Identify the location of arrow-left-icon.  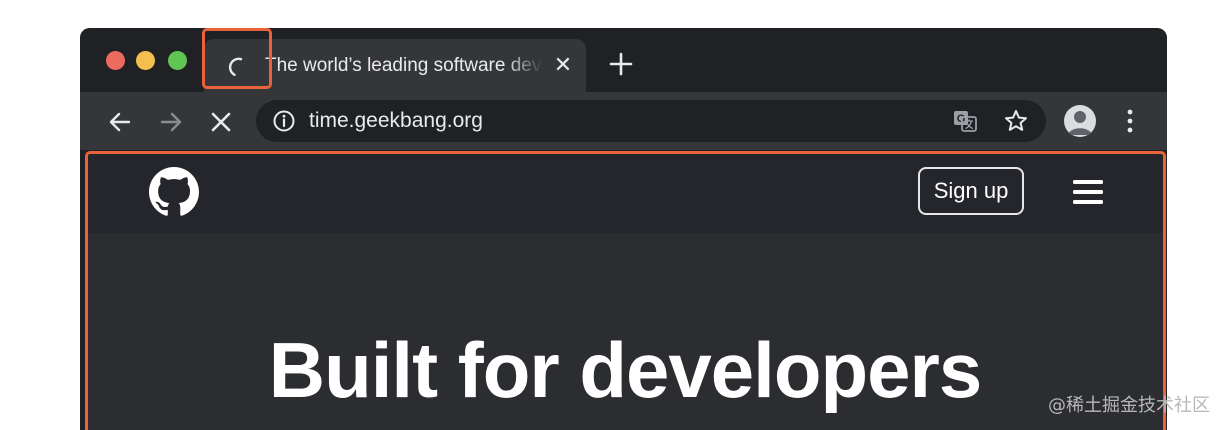
(120, 122).